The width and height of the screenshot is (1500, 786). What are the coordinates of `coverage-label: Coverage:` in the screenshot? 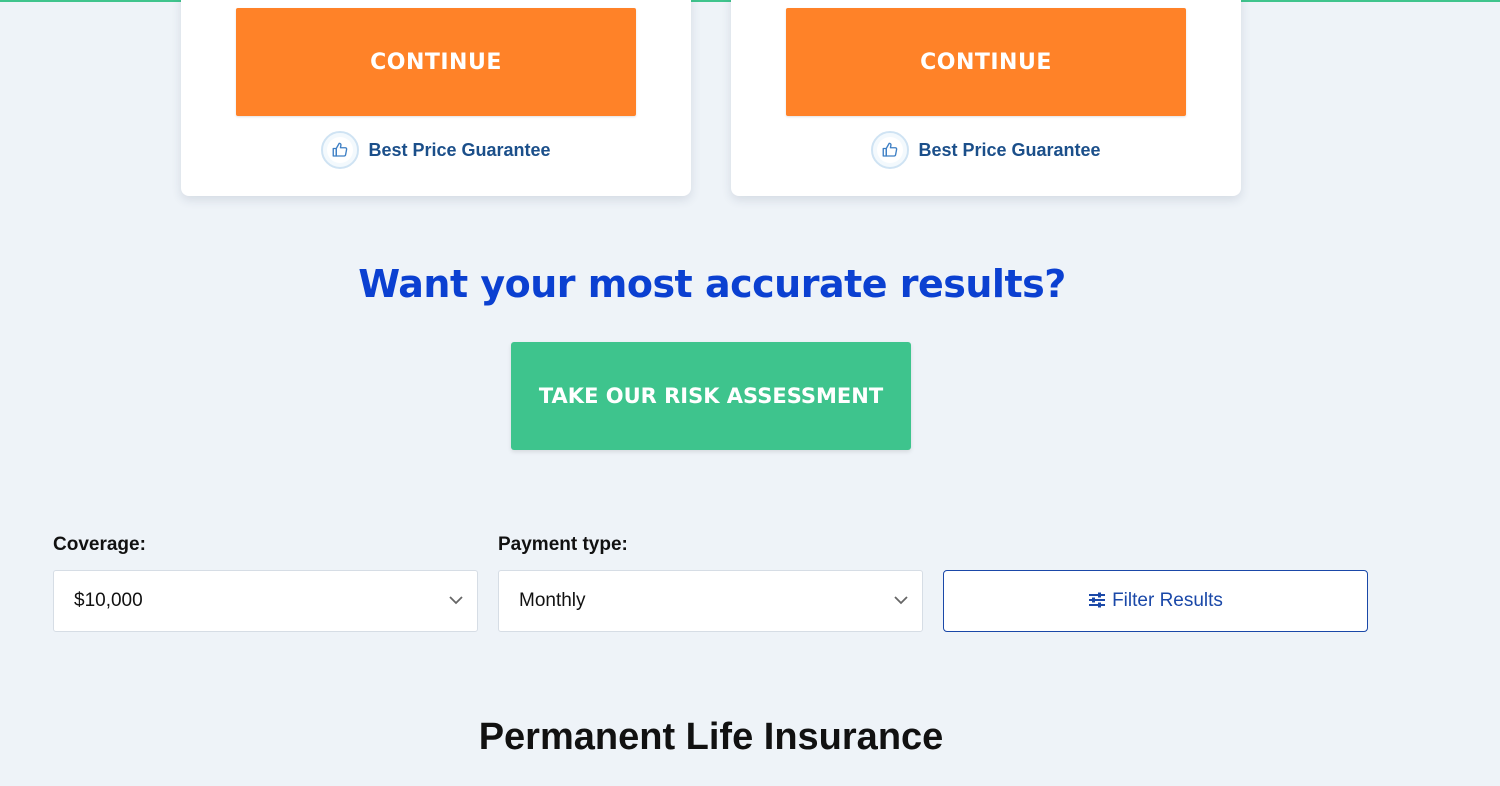 It's located at (99, 544).